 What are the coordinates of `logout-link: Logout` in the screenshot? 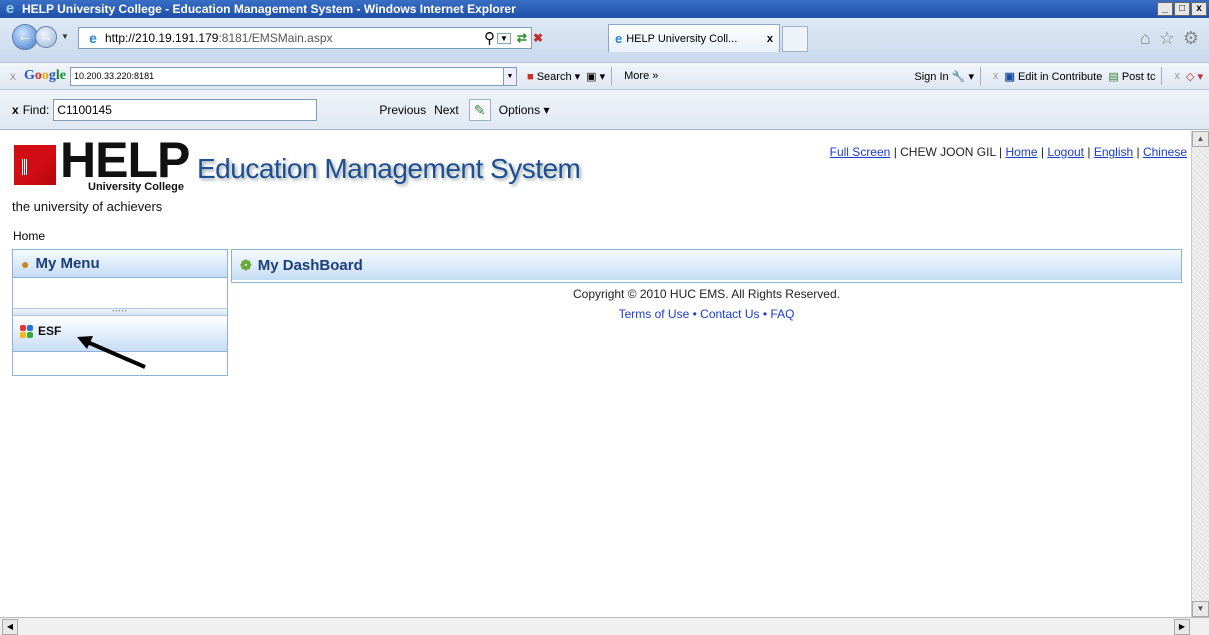 It's located at (1065, 152).